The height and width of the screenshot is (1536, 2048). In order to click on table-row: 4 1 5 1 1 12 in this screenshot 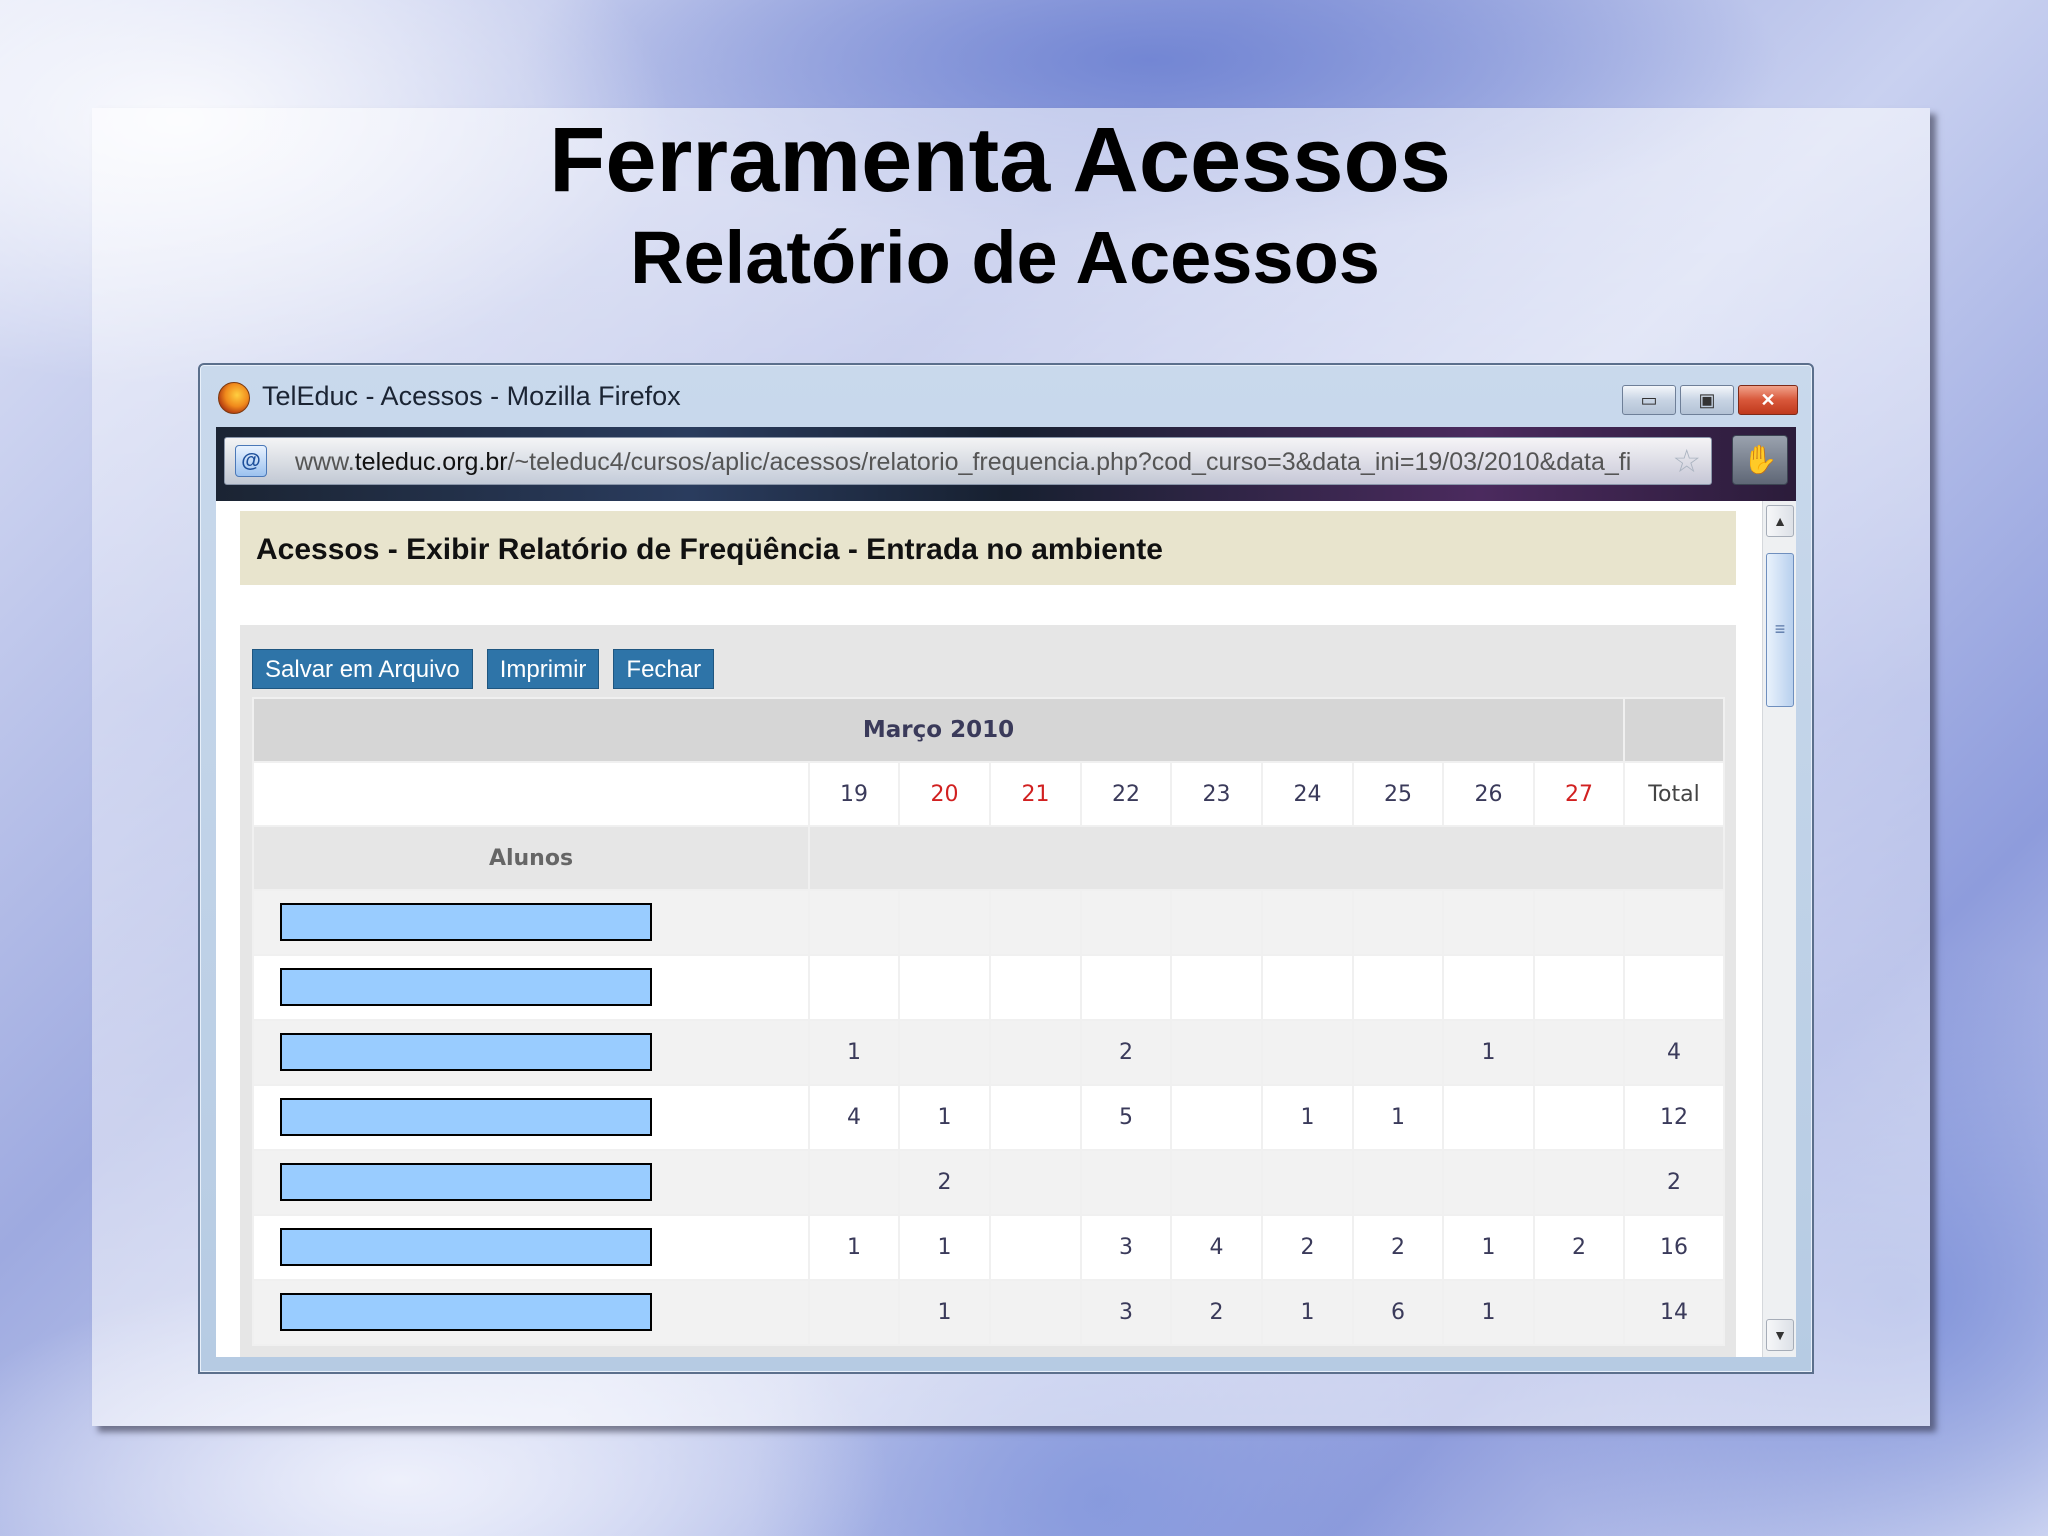, I will do `click(988, 1117)`.